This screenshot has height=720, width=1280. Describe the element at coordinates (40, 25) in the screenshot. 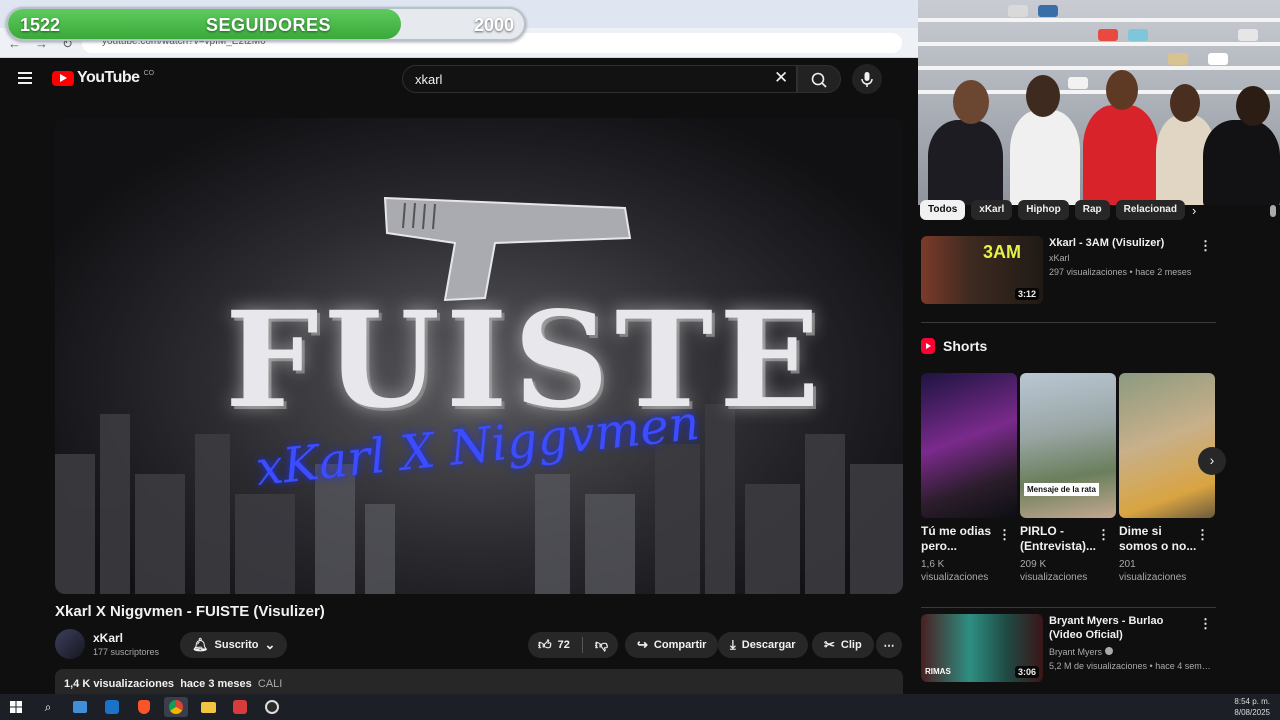

I see `follower-current: 1522` at that location.